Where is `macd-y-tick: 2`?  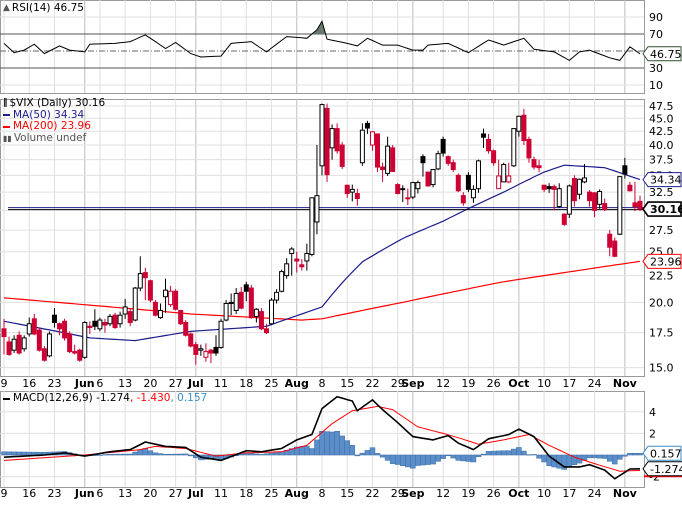 macd-y-tick: 2 is located at coordinates (652, 433).